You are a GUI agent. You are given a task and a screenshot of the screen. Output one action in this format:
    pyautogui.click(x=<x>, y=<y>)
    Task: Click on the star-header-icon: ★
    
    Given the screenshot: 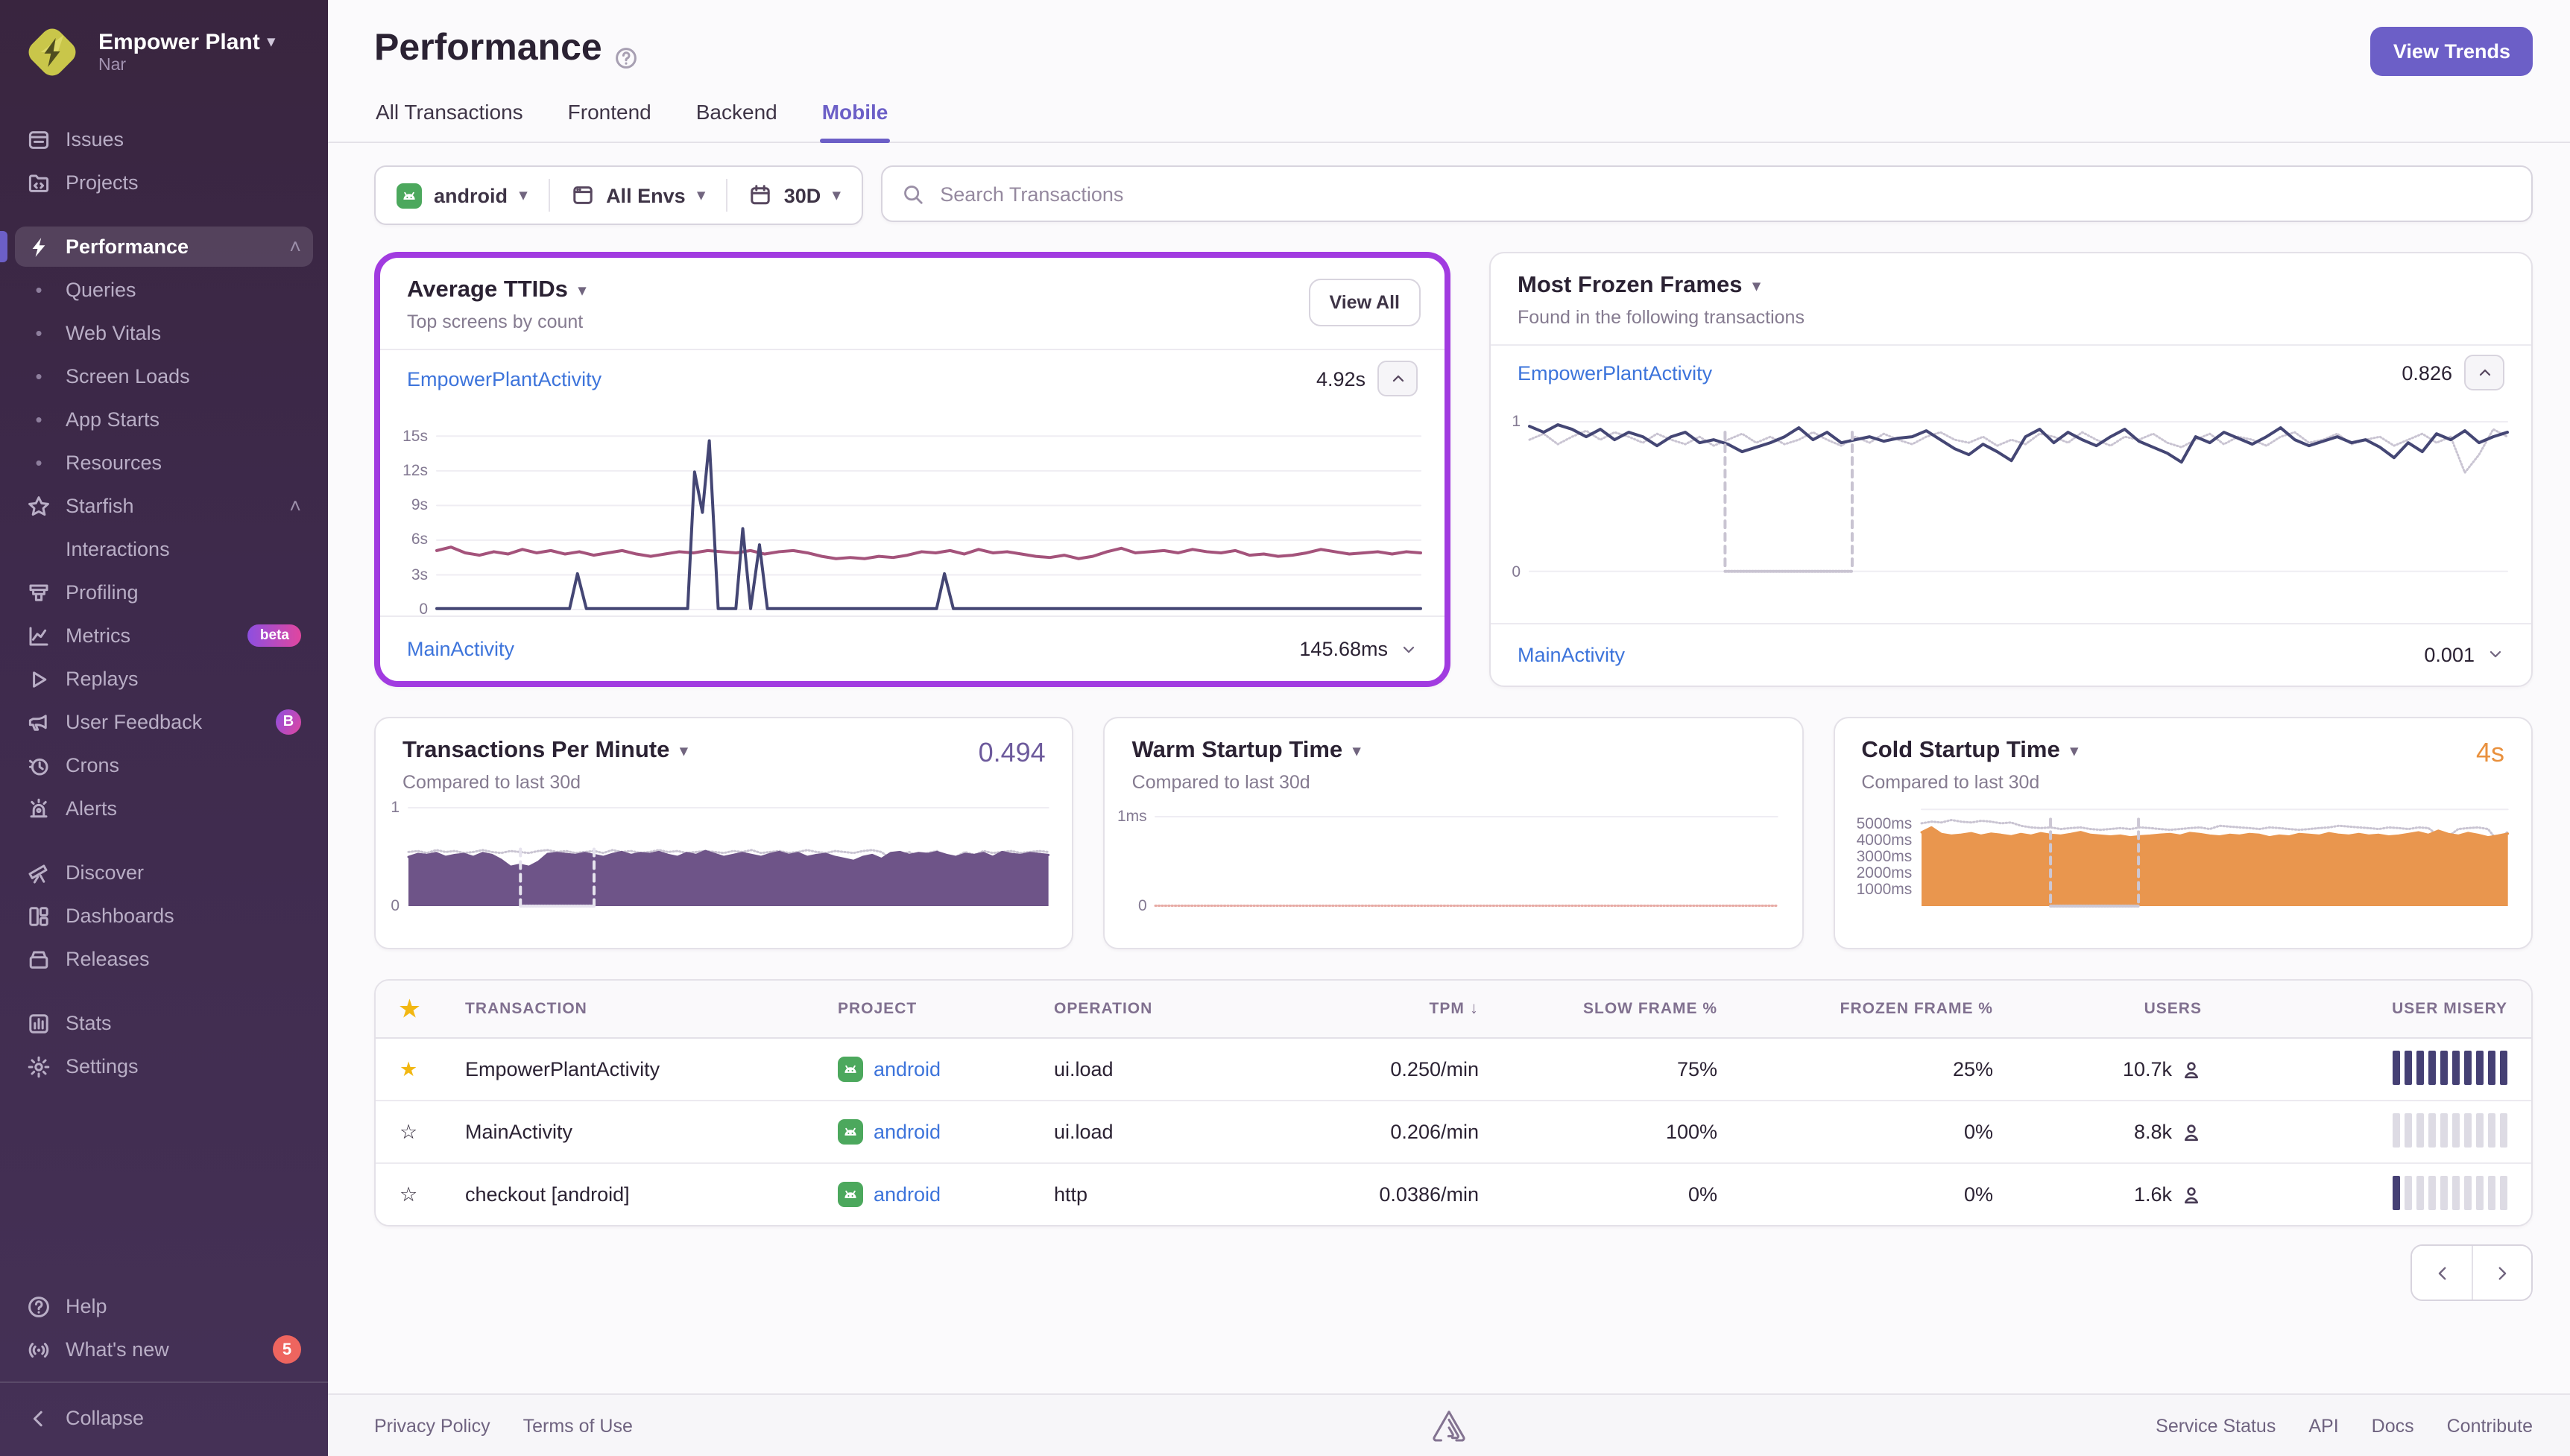 What is the action you would take?
    pyautogui.click(x=432, y=1009)
    